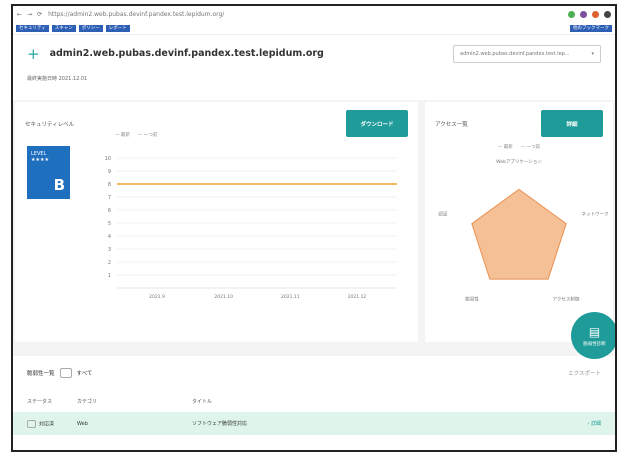  What do you see at coordinates (50, 124) in the screenshot?
I see `security-card-title: セキュリティレベル` at bounding box center [50, 124].